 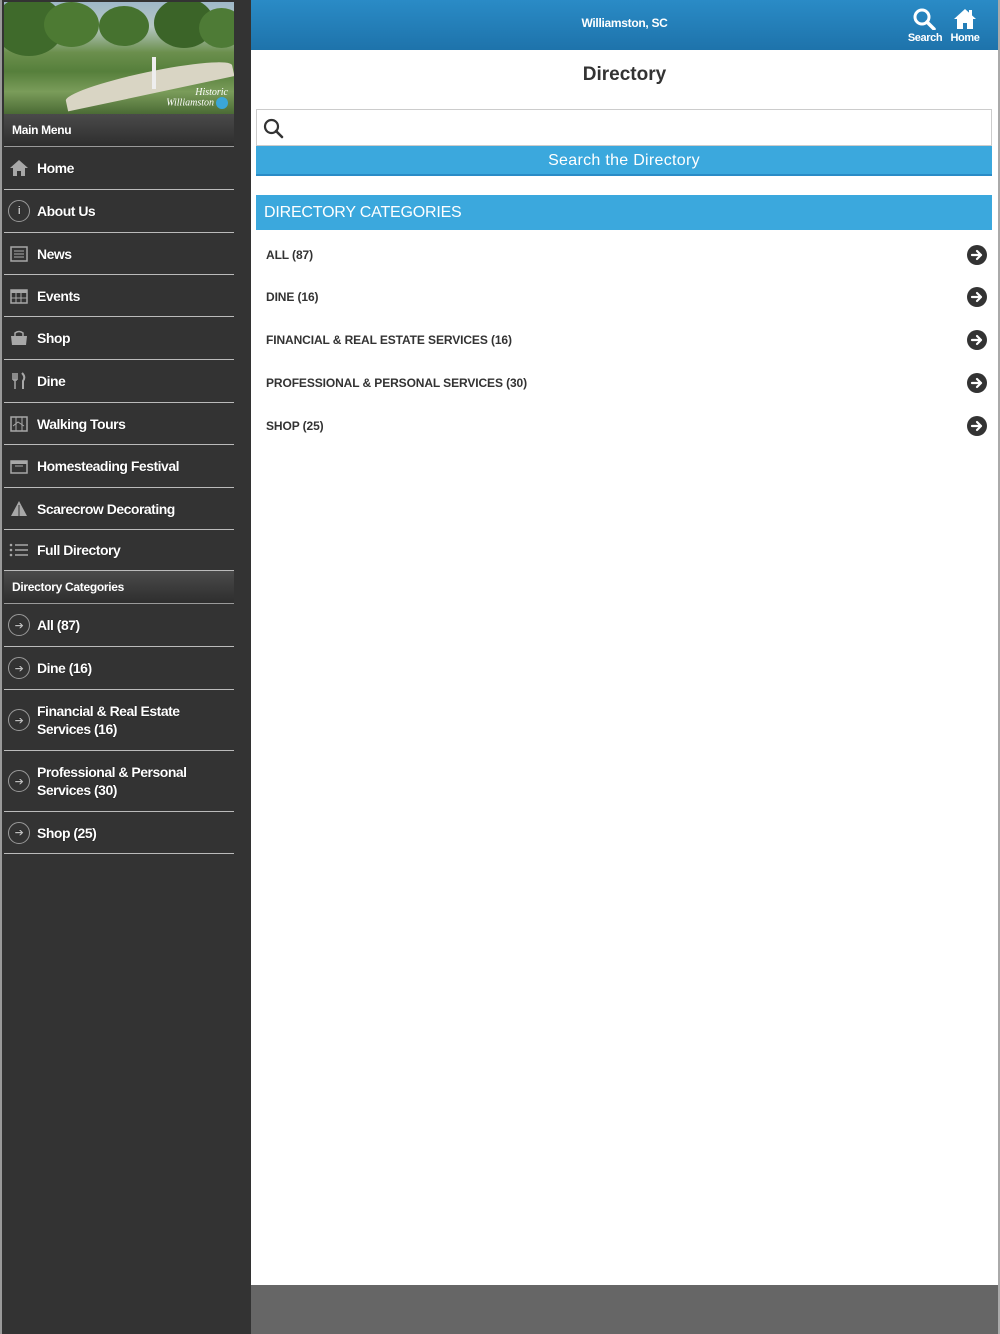 I want to click on sidebar-item-scarecrow-decorating: Scarecrow Decorating, so click(x=119, y=509).